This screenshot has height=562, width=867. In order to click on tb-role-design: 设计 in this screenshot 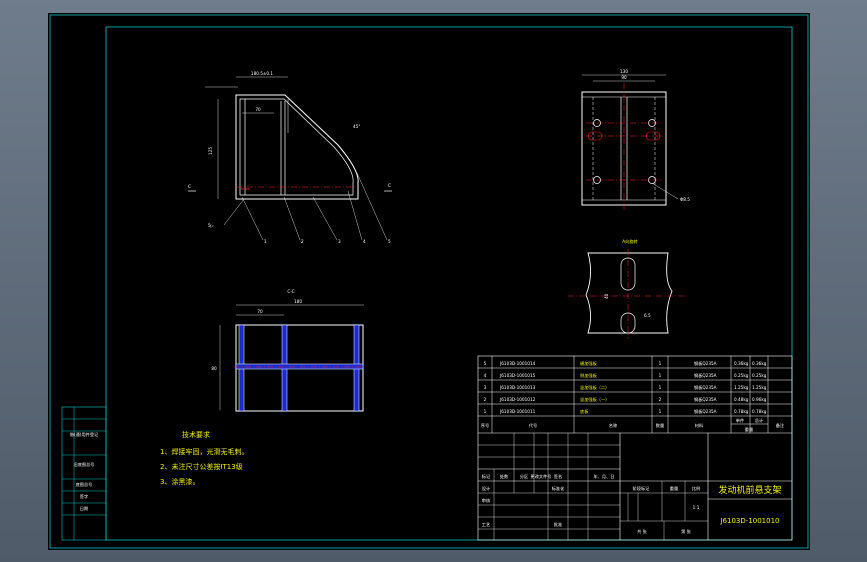, I will do `click(486, 488)`.